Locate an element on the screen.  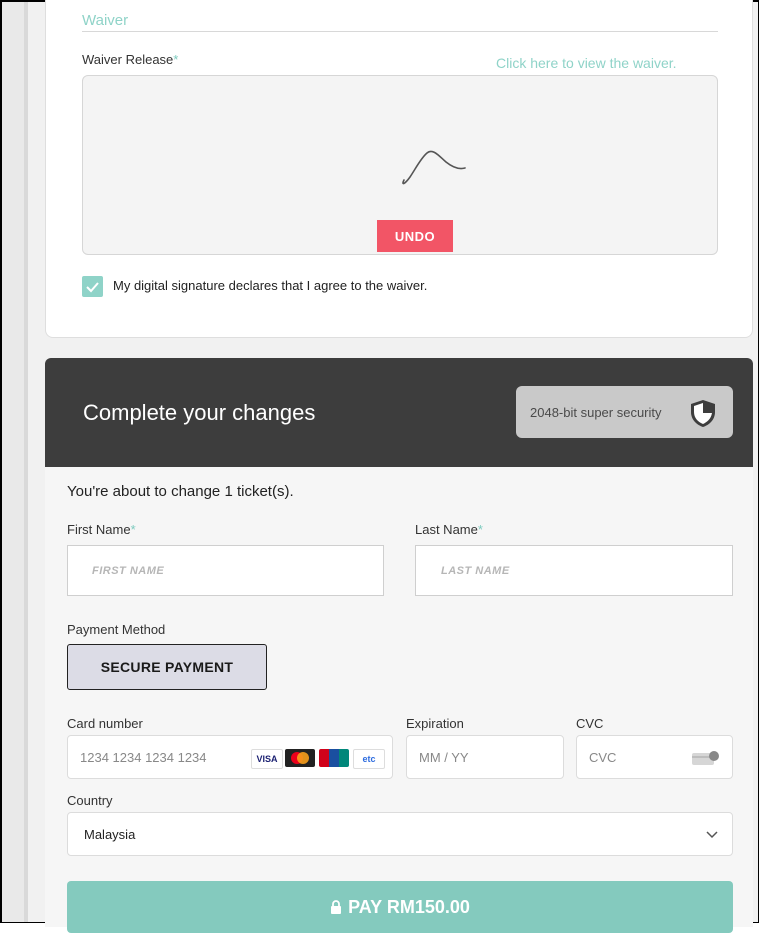
pay-button: PAY RM150.00 is located at coordinates (400, 907).